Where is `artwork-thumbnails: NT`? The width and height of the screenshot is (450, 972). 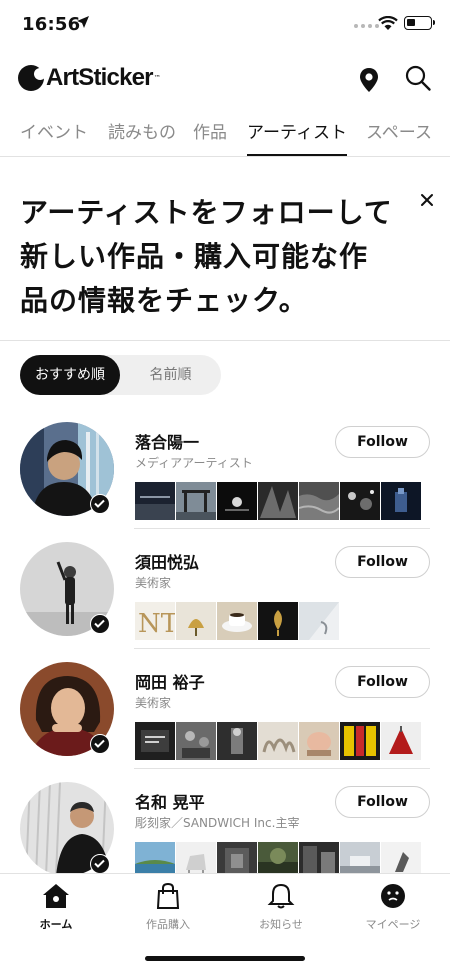
artwork-thumbnails: NT is located at coordinates (237, 621).